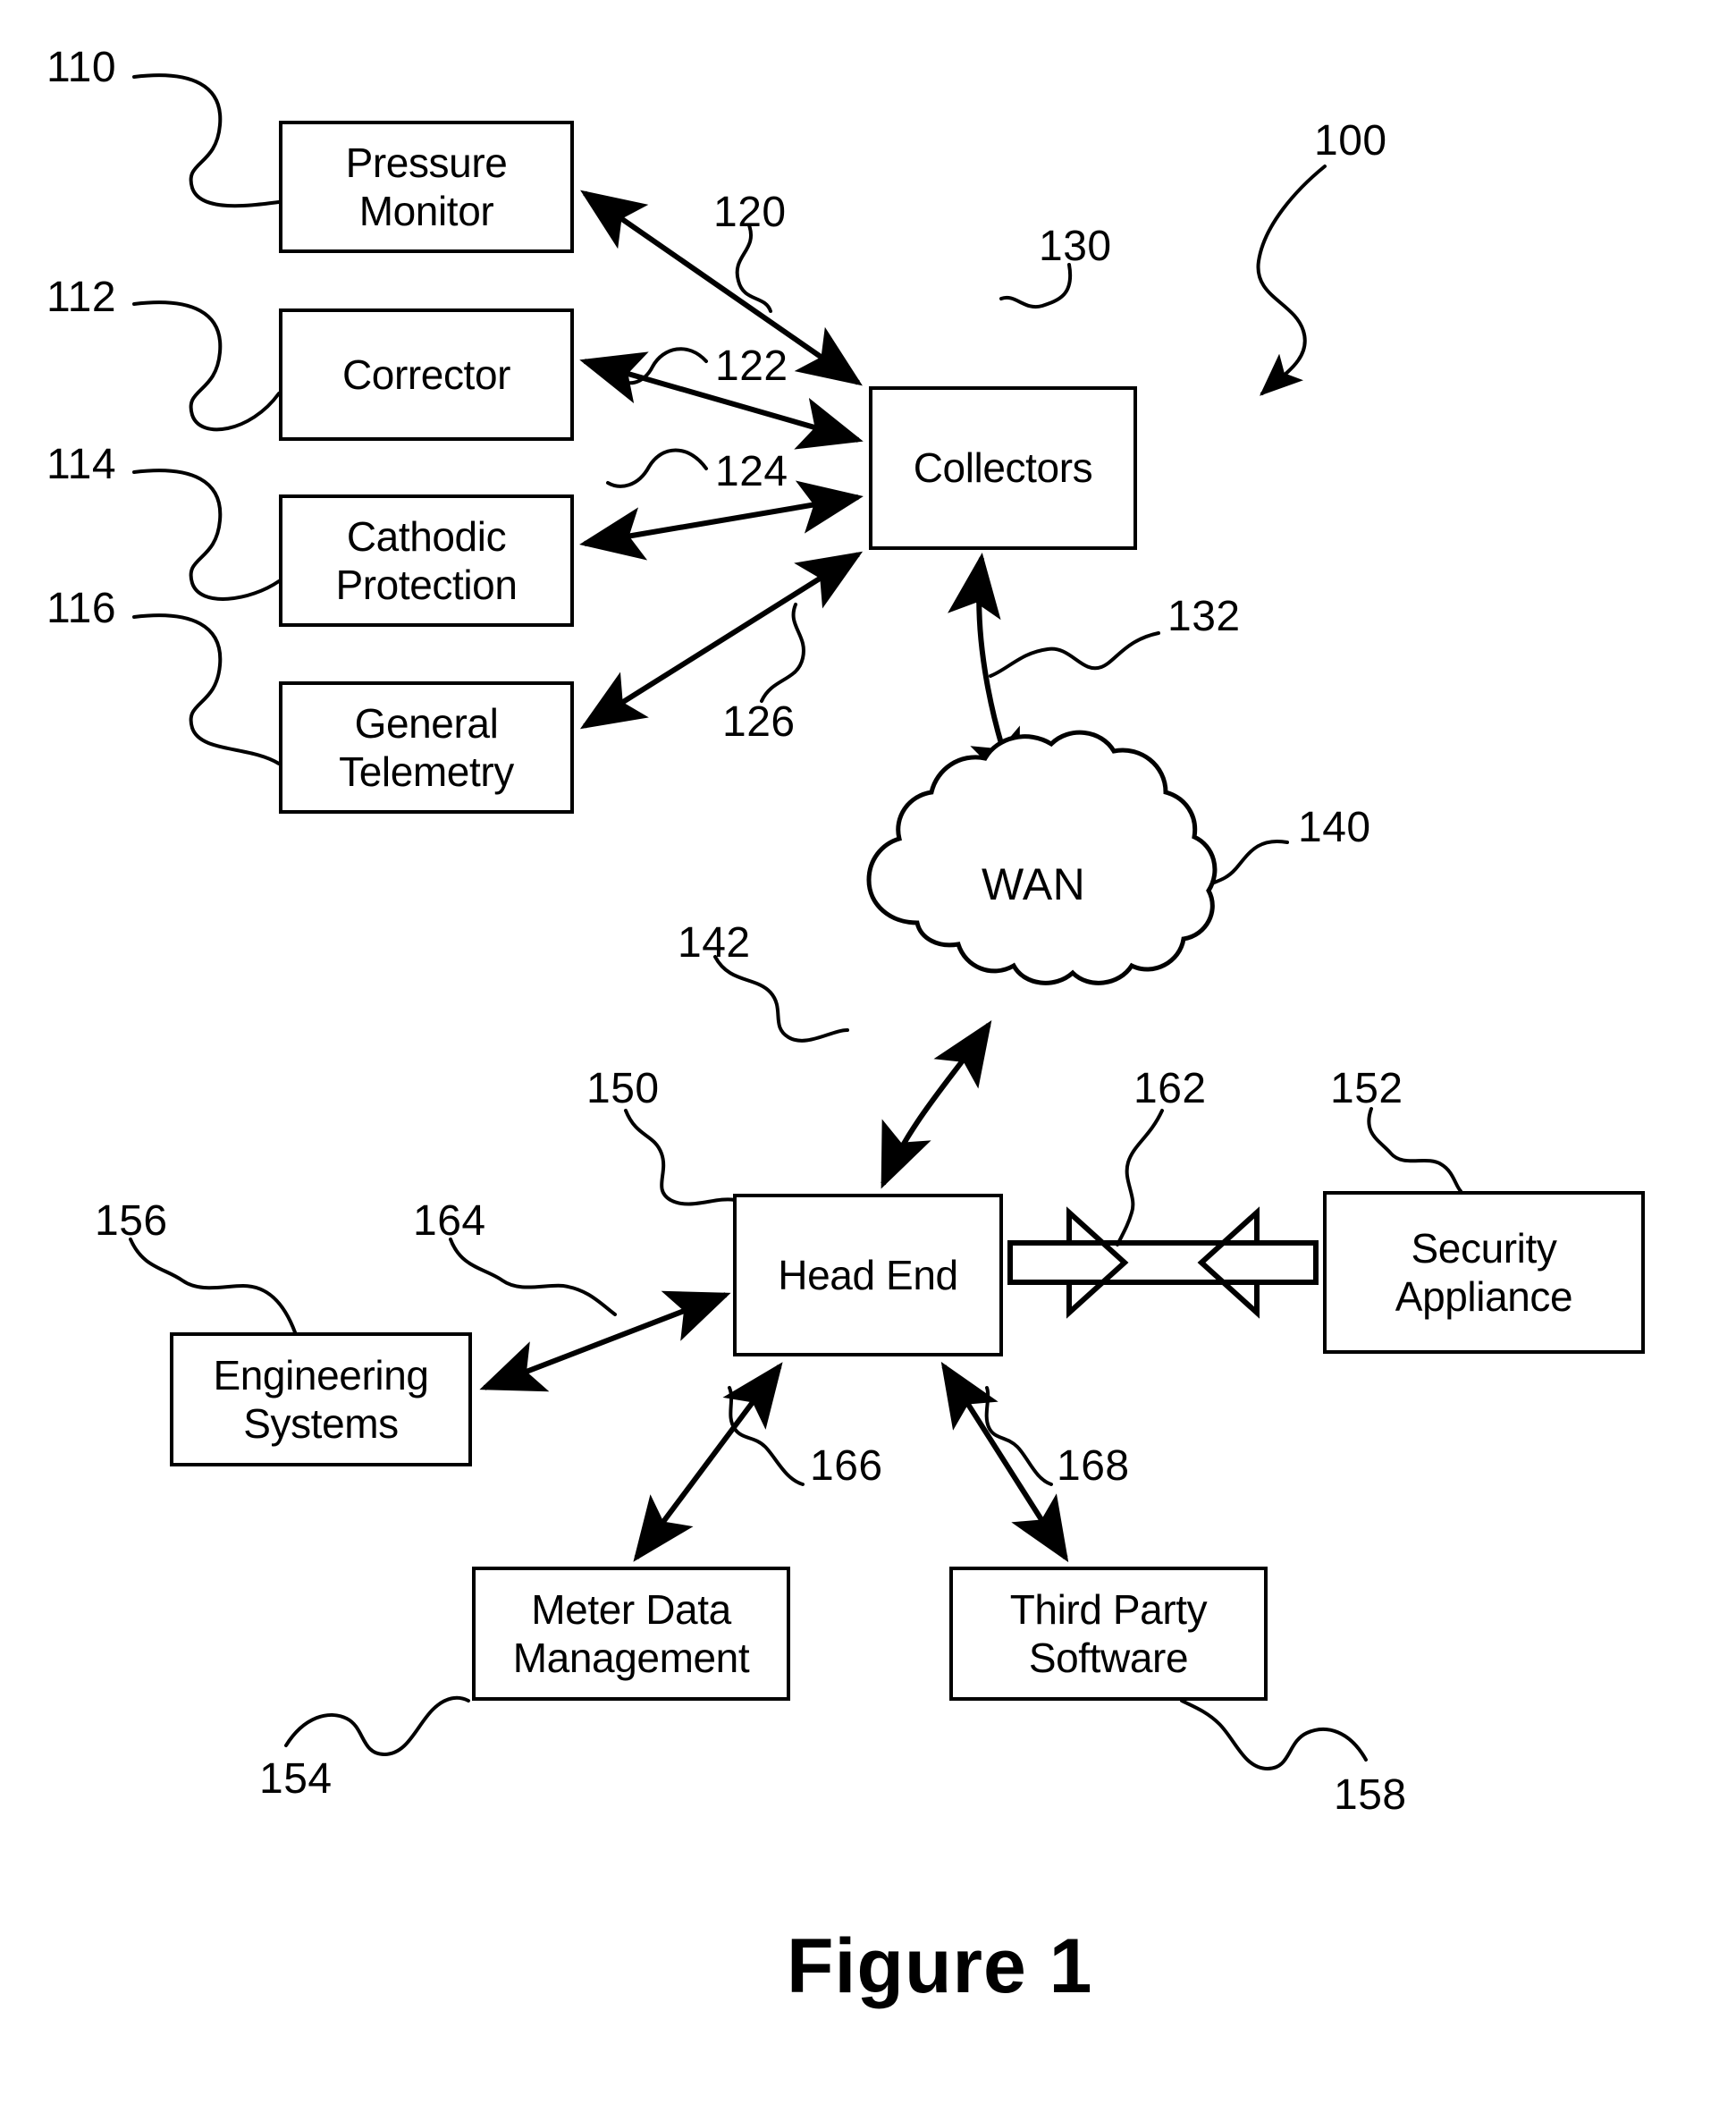  I want to click on node-collectors: Collectors, so click(1003, 468).